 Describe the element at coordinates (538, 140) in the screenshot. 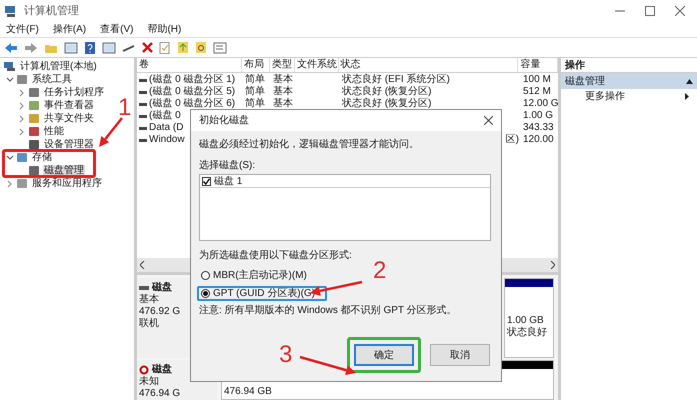

I see `table-cell: 120.00` at that location.